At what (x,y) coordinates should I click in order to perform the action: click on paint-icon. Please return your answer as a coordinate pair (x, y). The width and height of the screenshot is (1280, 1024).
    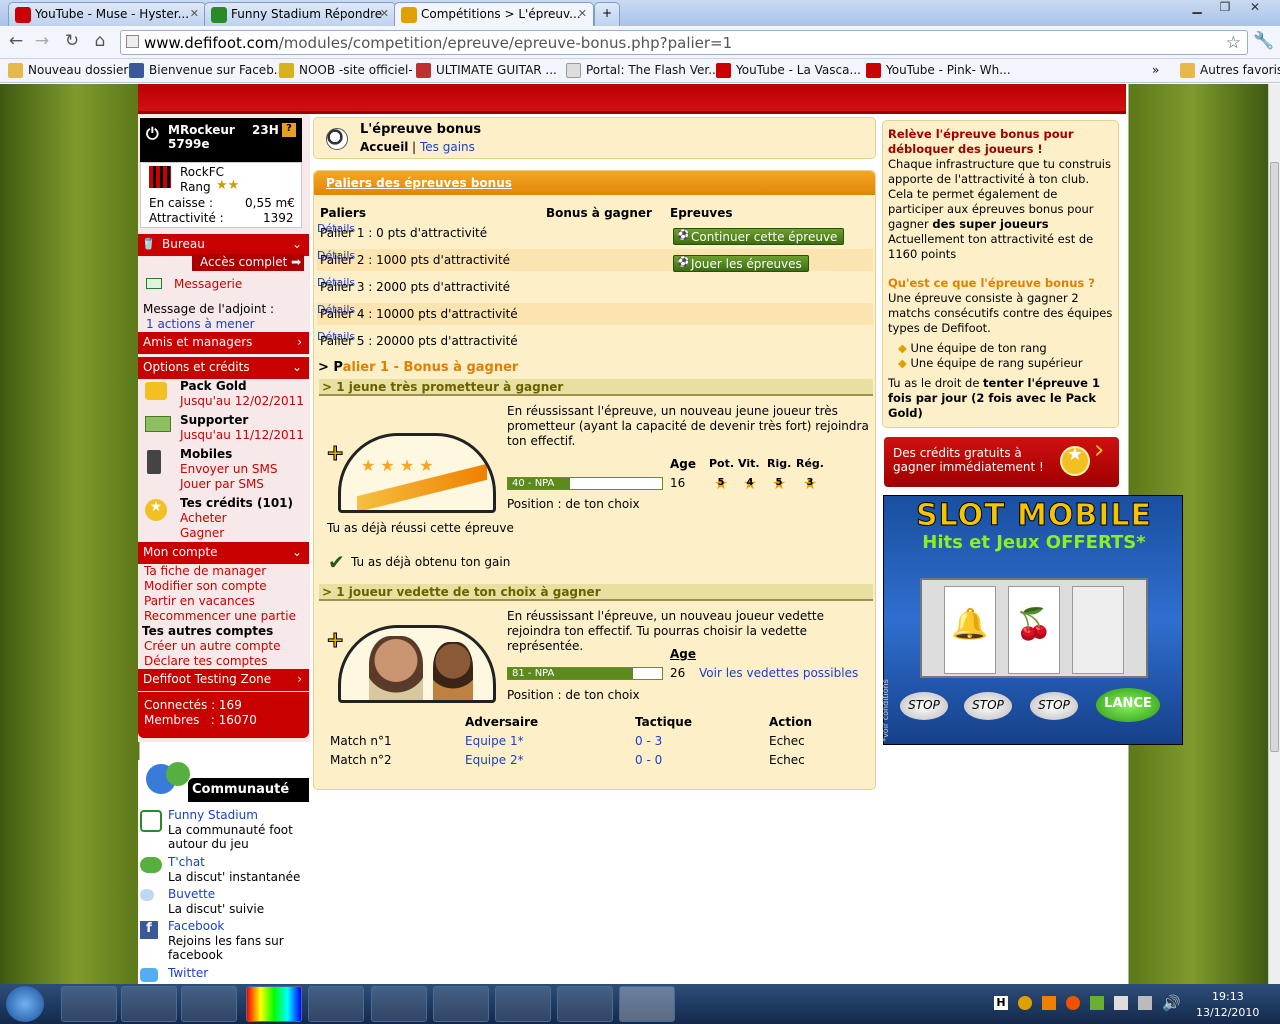
    Looking at the image, I should click on (274, 1004).